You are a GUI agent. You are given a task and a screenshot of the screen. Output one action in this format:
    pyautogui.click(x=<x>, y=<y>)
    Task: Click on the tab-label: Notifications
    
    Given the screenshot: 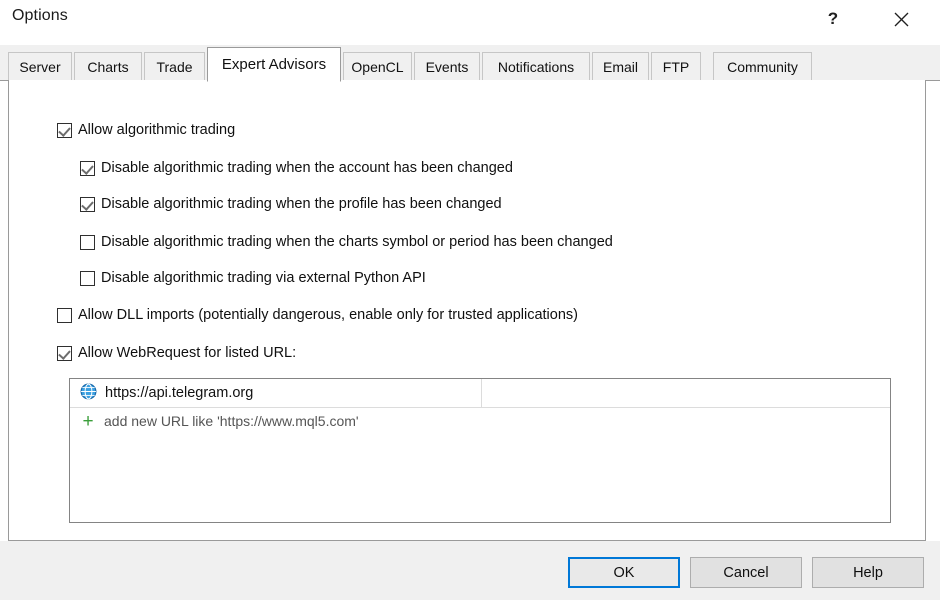 What is the action you would take?
    pyautogui.click(x=536, y=67)
    